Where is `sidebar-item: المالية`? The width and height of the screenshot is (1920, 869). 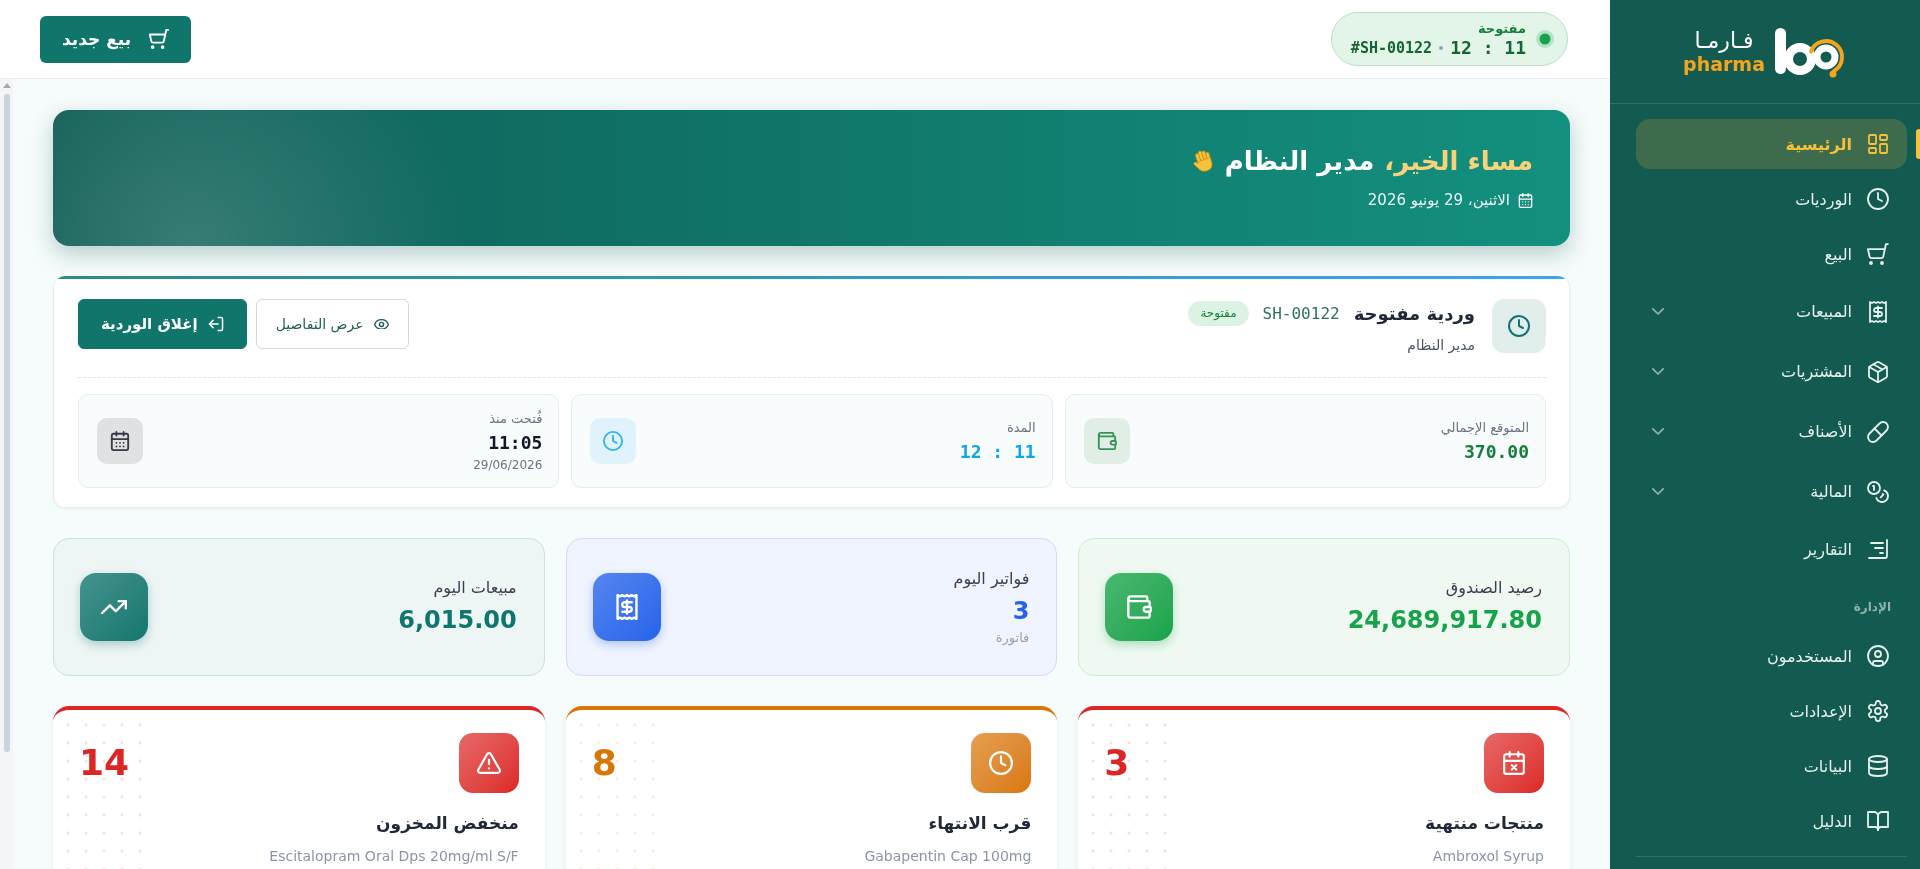
sidebar-item: المالية is located at coordinates (1771, 491).